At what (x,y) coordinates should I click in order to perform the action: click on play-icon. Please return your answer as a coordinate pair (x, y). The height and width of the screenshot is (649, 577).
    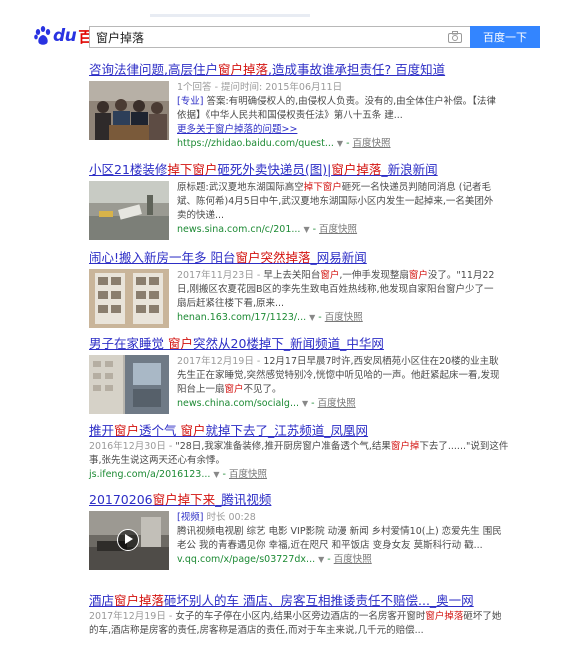
    Looking at the image, I should click on (128, 540).